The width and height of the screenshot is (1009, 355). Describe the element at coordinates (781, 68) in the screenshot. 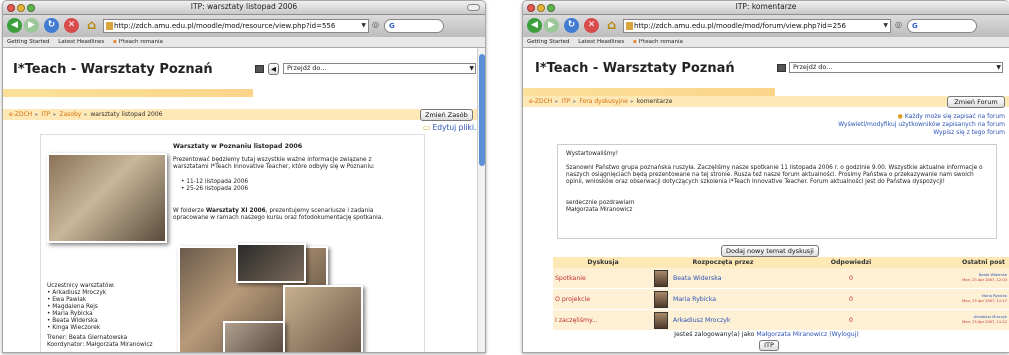

I see `calendar-icon` at that location.